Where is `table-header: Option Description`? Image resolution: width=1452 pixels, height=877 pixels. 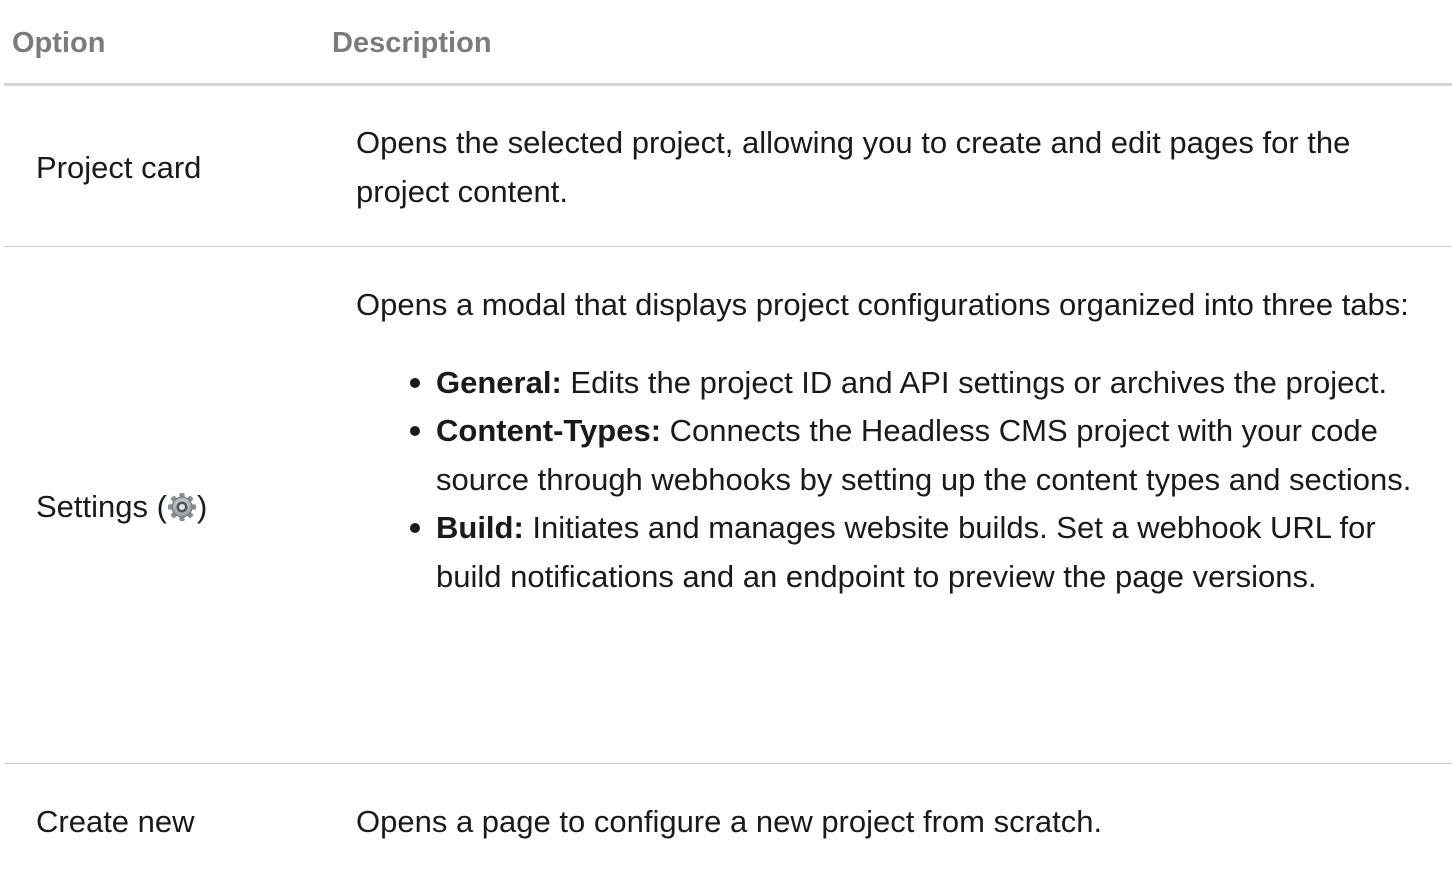
table-header: Option Description is located at coordinates (728, 43).